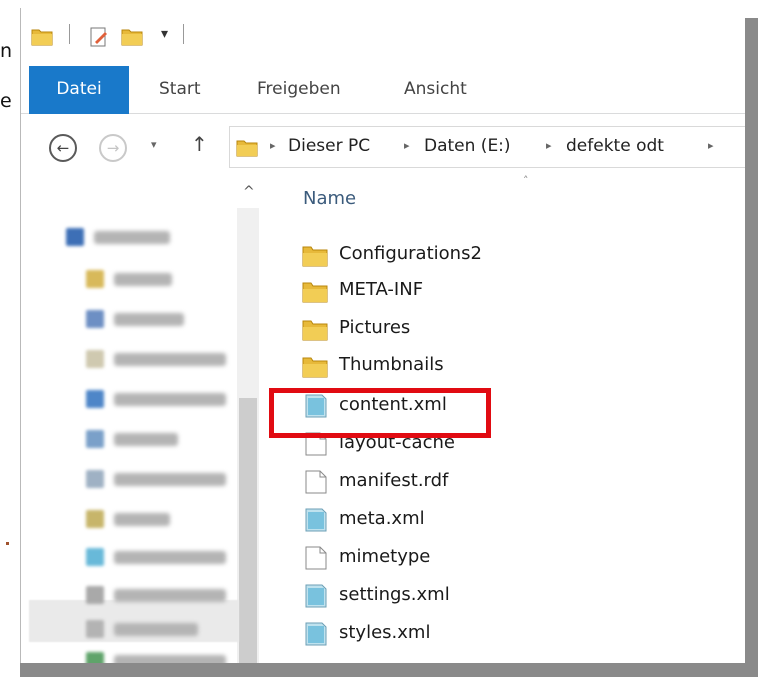 This screenshot has height=677, width=758. Describe the element at coordinates (99, 37) in the screenshot. I see `properties-icon` at that location.